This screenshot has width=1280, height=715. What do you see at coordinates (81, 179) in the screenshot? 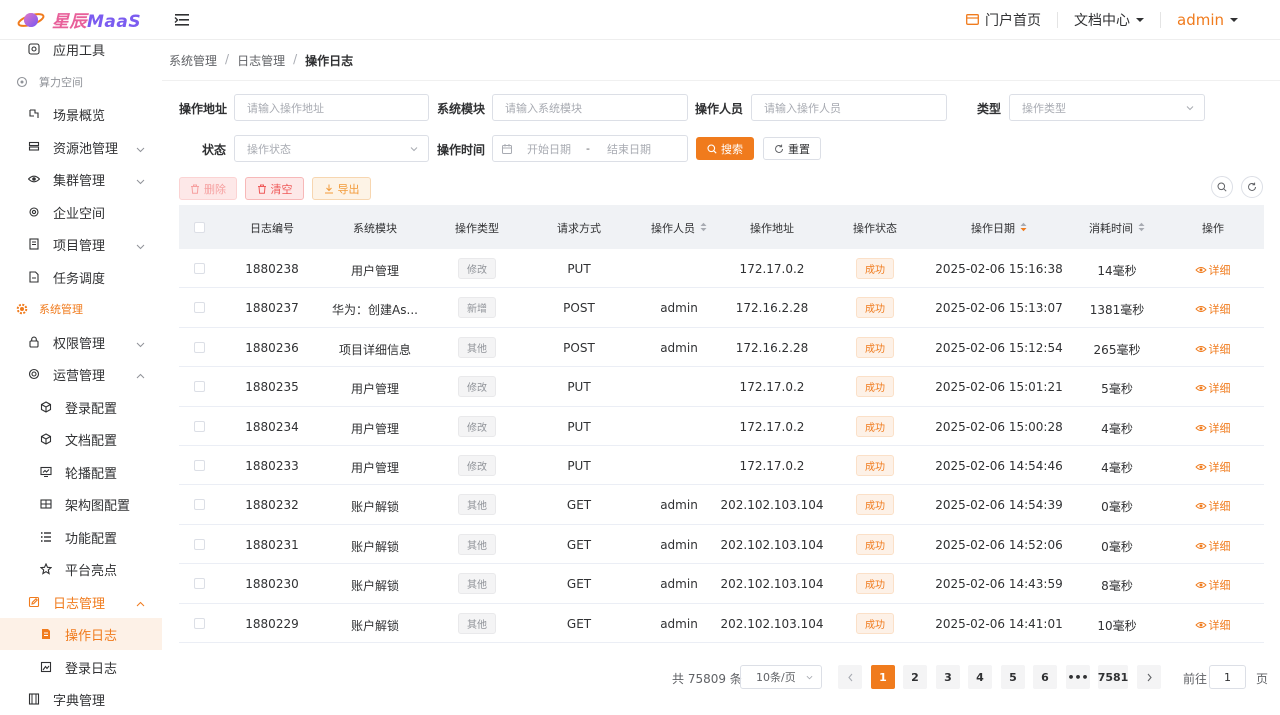
I see `sidebar-item: 集群管理` at bounding box center [81, 179].